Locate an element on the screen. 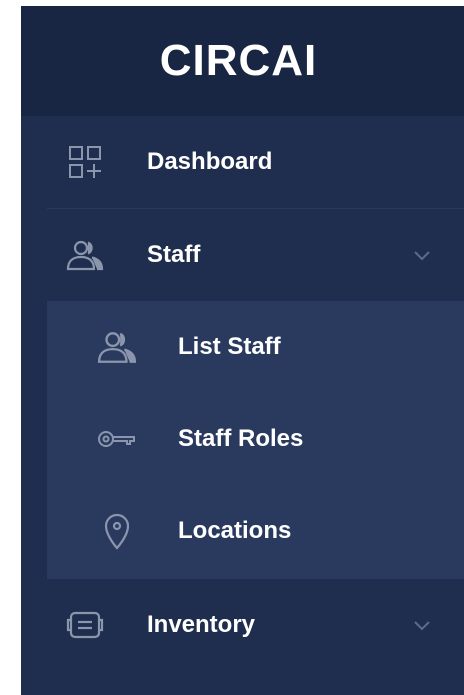 This screenshot has height=695, width=464. brand-name: CIRCAI is located at coordinates (238, 60).